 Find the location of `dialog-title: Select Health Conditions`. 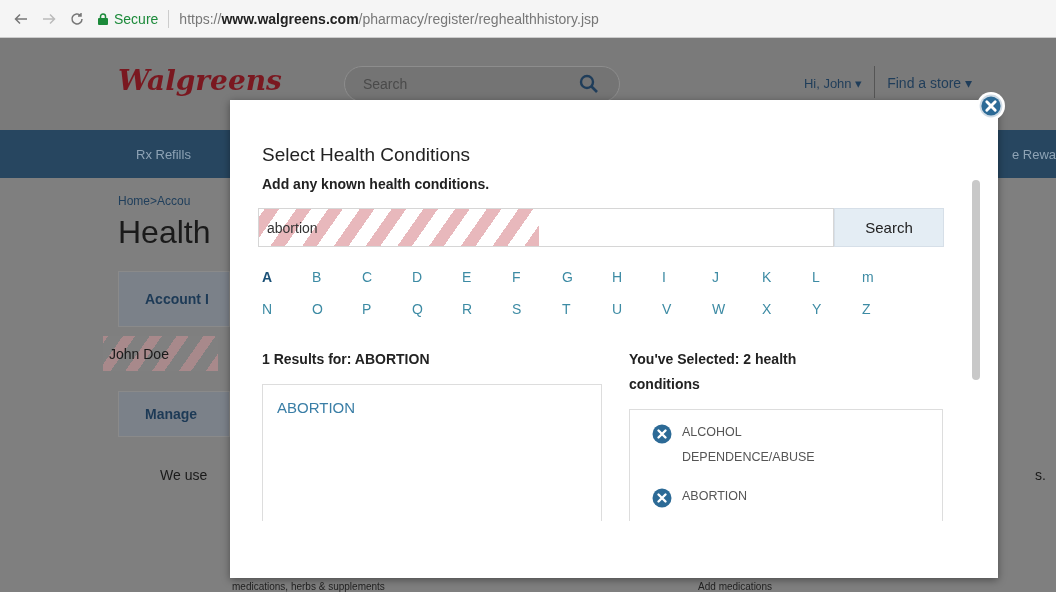

dialog-title: Select Health Conditions is located at coordinates (367, 155).